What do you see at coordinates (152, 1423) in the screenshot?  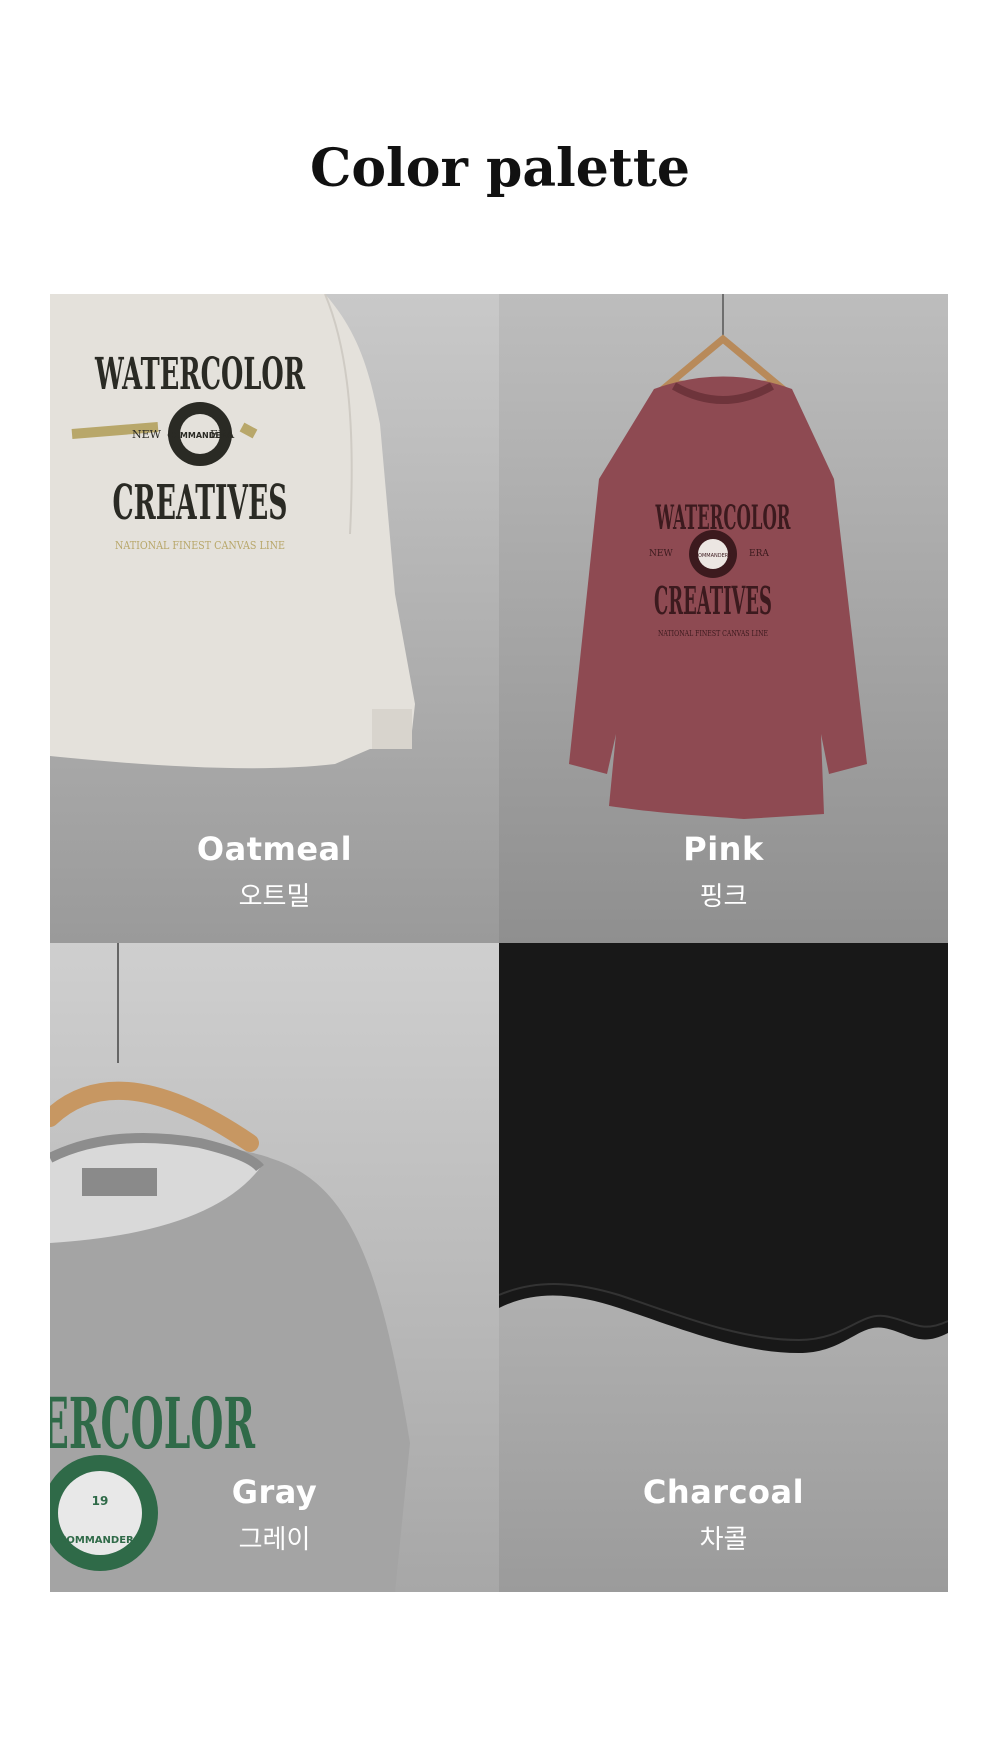 I see `svg-text: ERCOLOR` at bounding box center [152, 1423].